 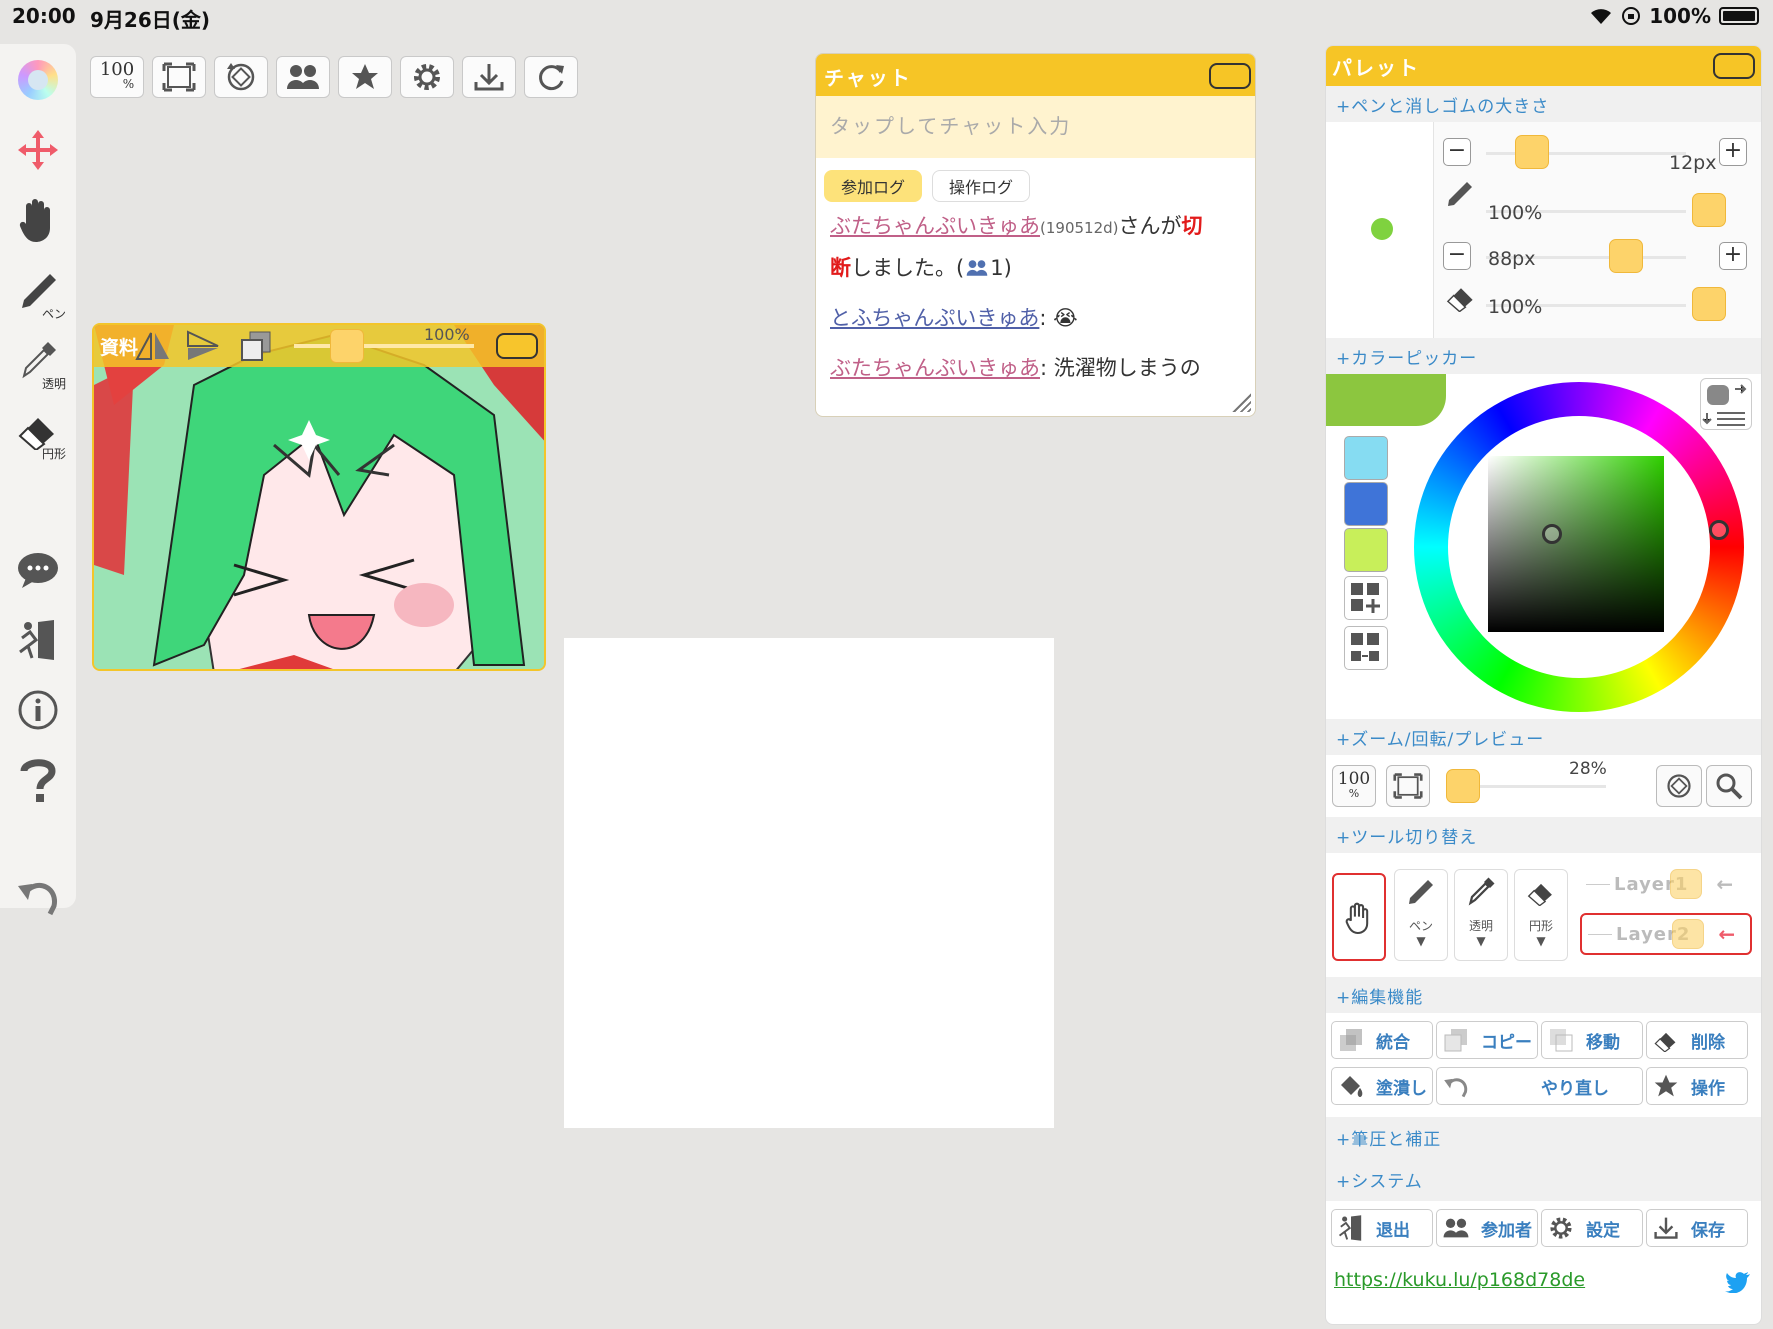 I want to click on members-button, so click(x=303, y=77).